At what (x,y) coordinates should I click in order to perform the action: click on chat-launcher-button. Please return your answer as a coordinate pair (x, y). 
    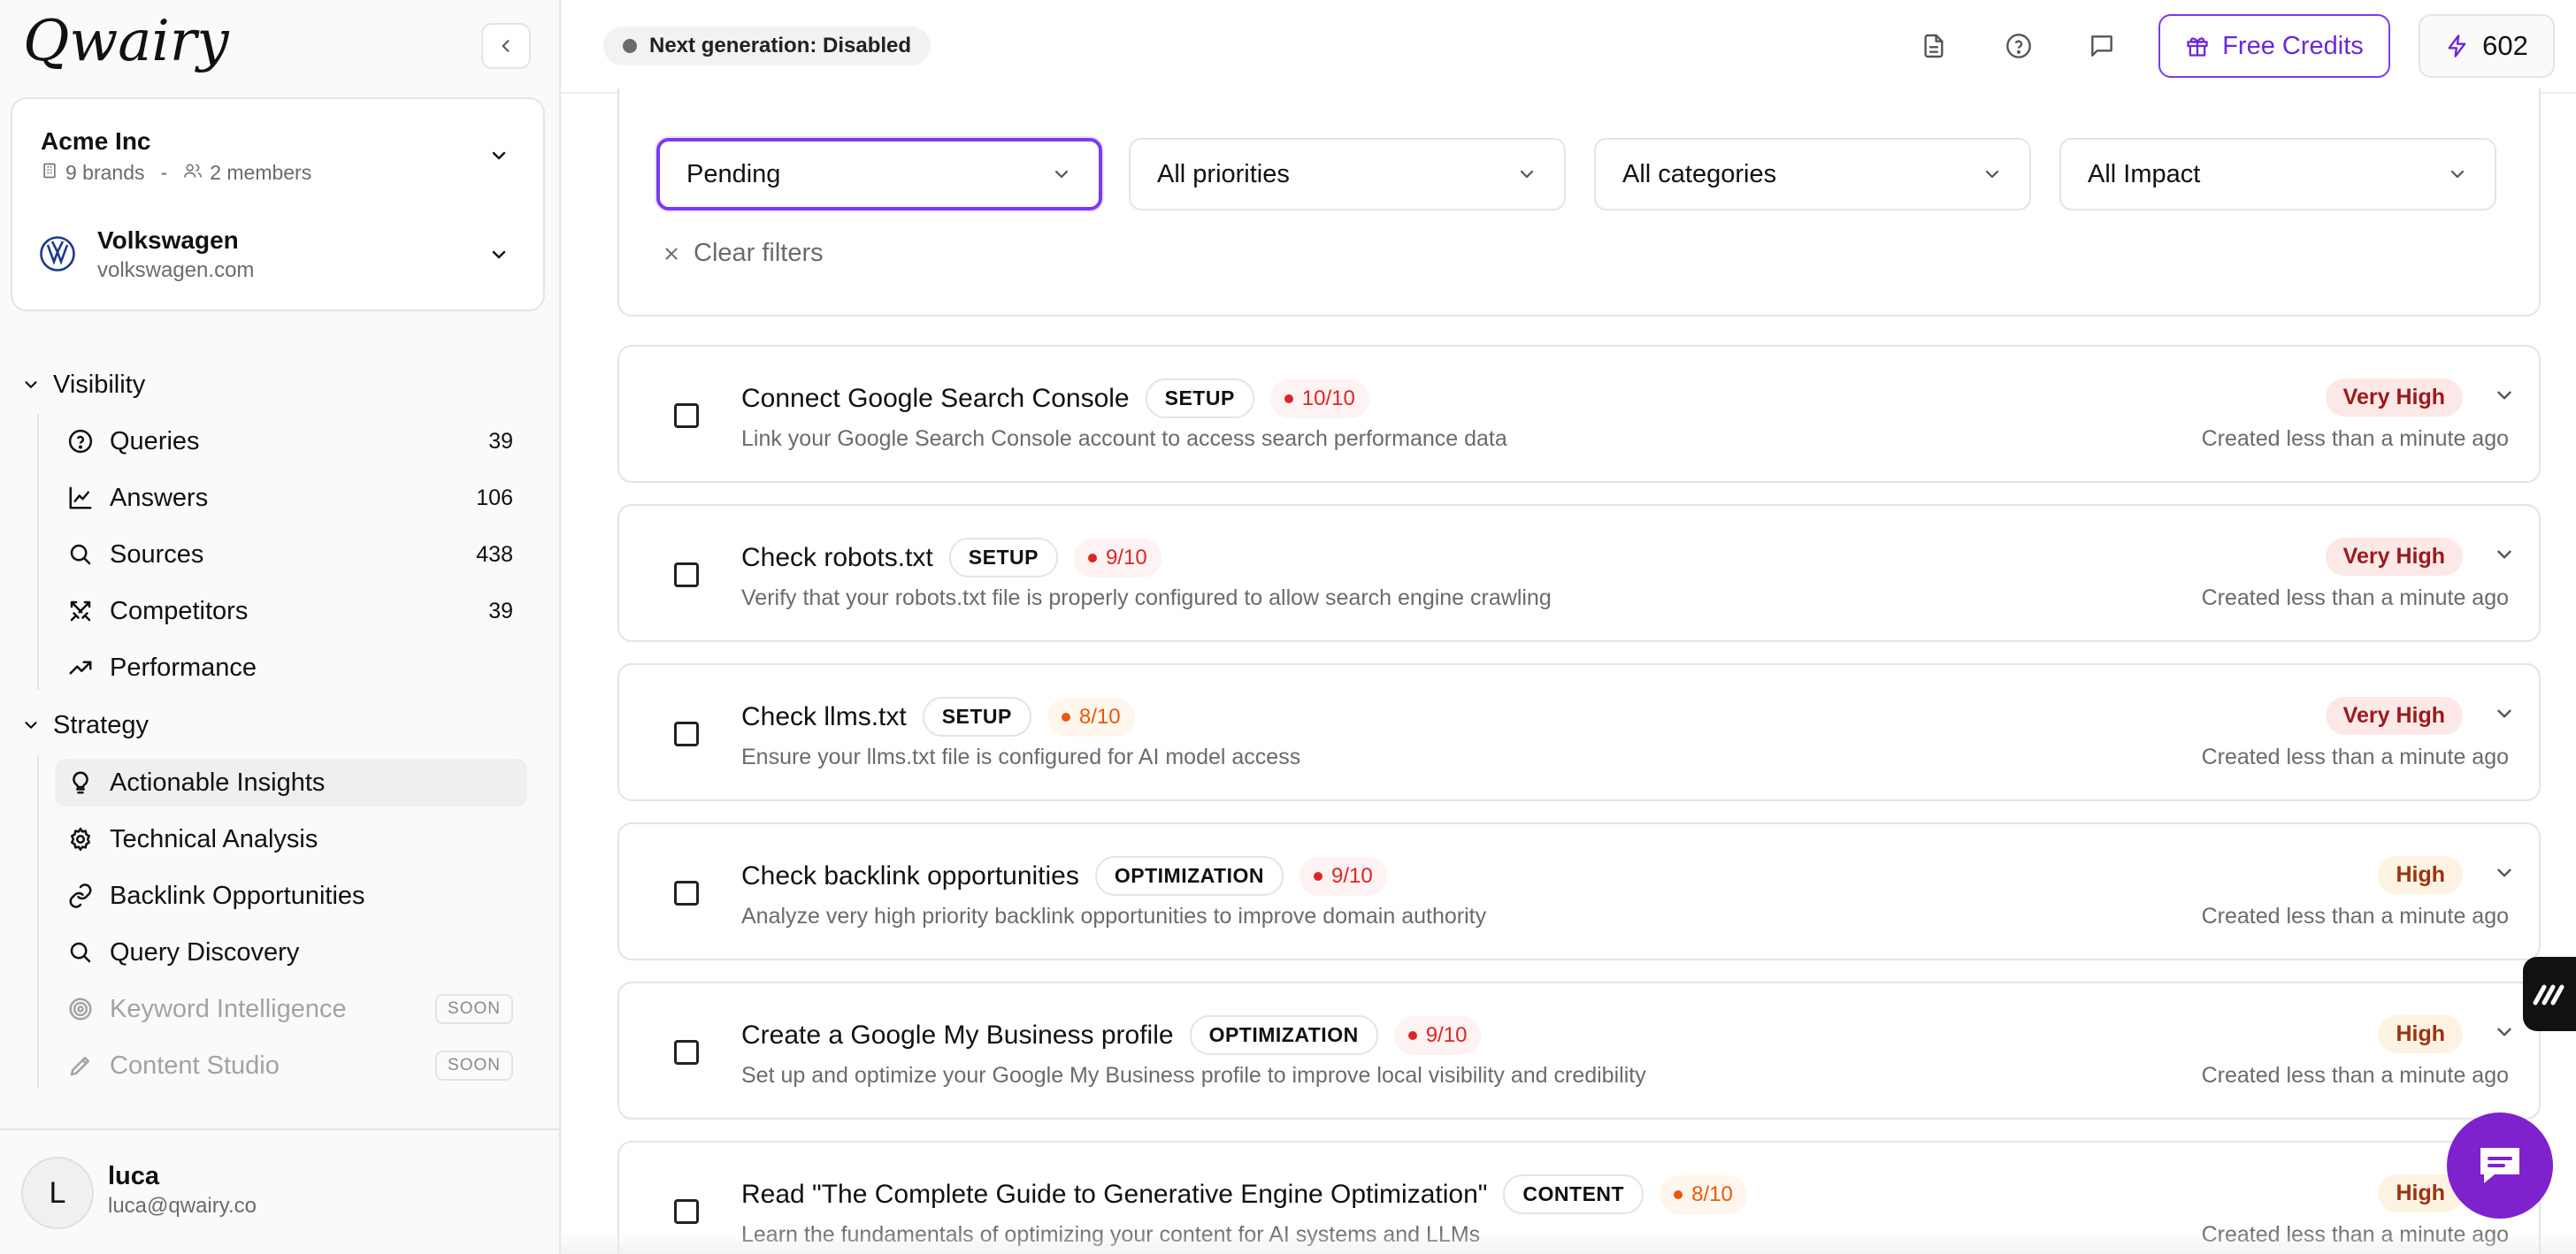
    Looking at the image, I should click on (2500, 1166).